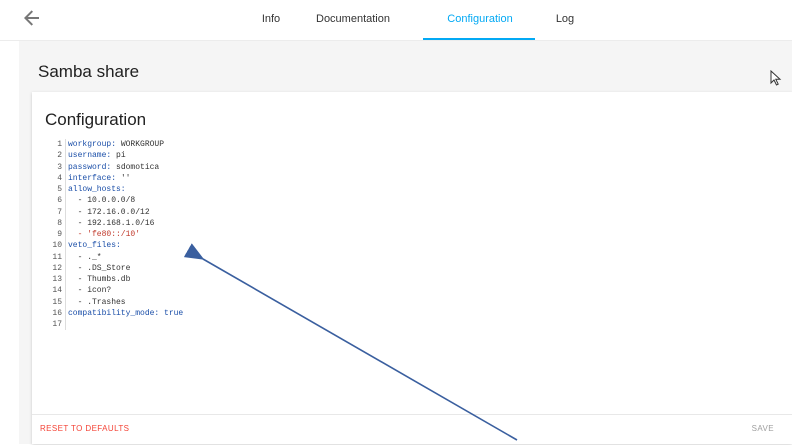 This screenshot has height=445, width=792. I want to click on code-line: 13 - Thumbs.db, so click(394, 280).